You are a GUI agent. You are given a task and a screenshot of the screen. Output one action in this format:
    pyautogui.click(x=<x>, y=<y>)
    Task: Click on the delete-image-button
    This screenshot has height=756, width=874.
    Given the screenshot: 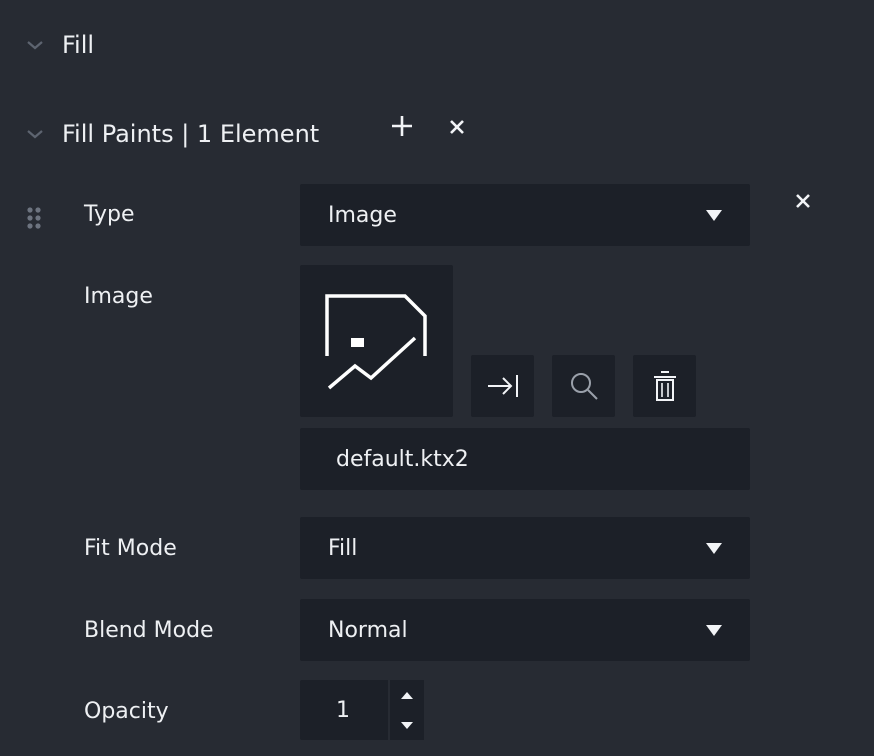 What is the action you would take?
    pyautogui.click(x=664, y=386)
    